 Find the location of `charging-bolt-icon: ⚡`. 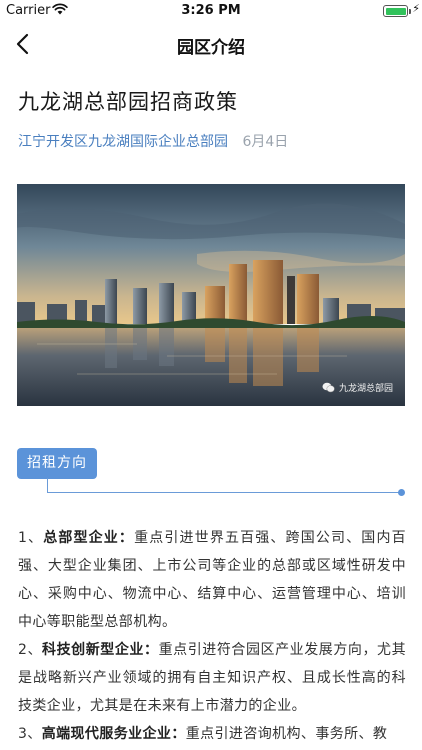

charging-bolt-icon: ⚡ is located at coordinates (416, 8).